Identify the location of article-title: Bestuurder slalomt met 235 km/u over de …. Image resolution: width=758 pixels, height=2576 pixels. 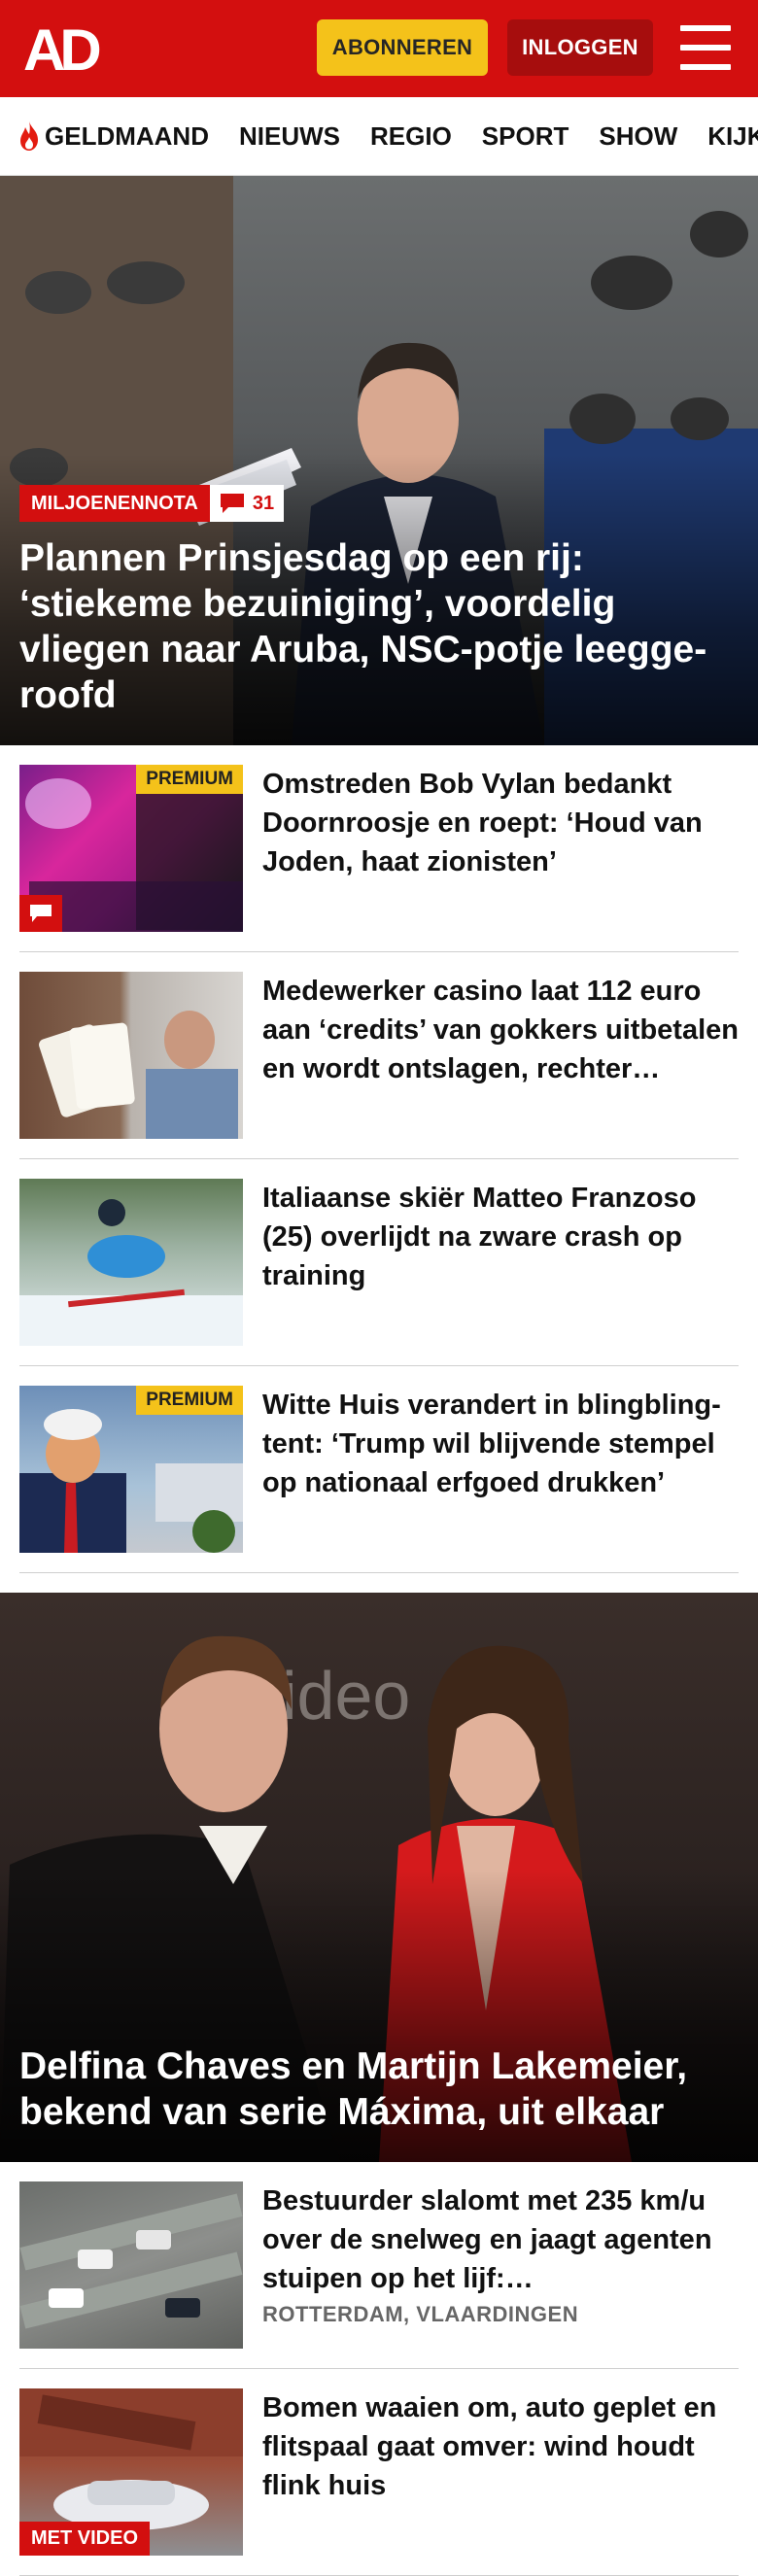
(501, 2239).